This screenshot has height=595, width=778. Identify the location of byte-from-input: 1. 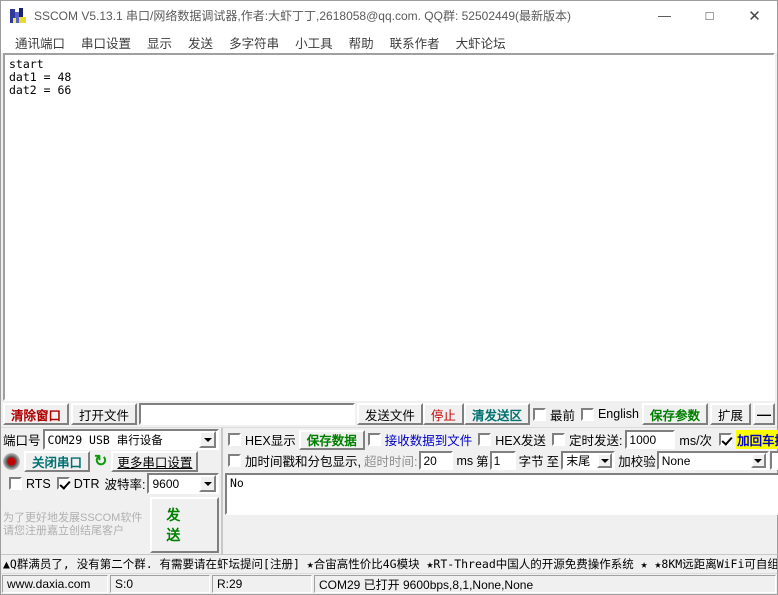
(502, 460).